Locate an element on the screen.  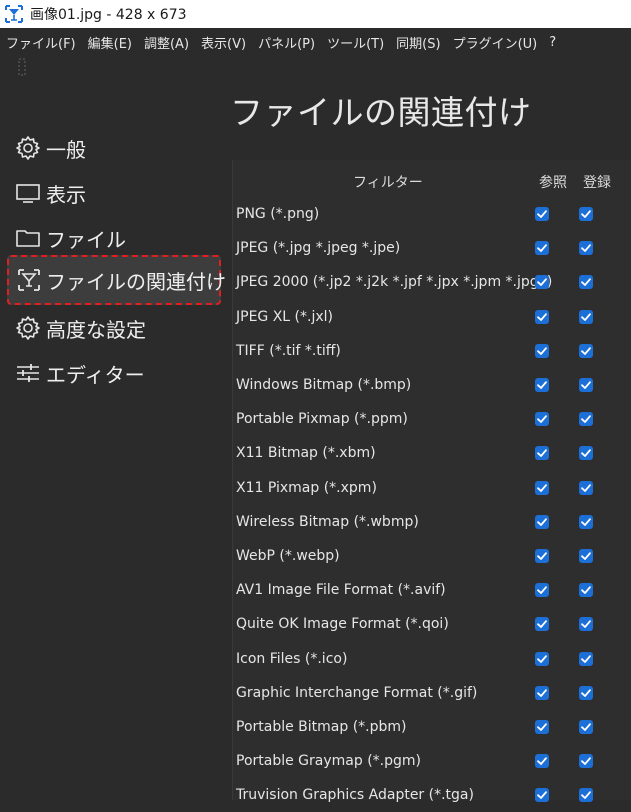
sidebar-item-general: 一般 is located at coordinates (50, 148).